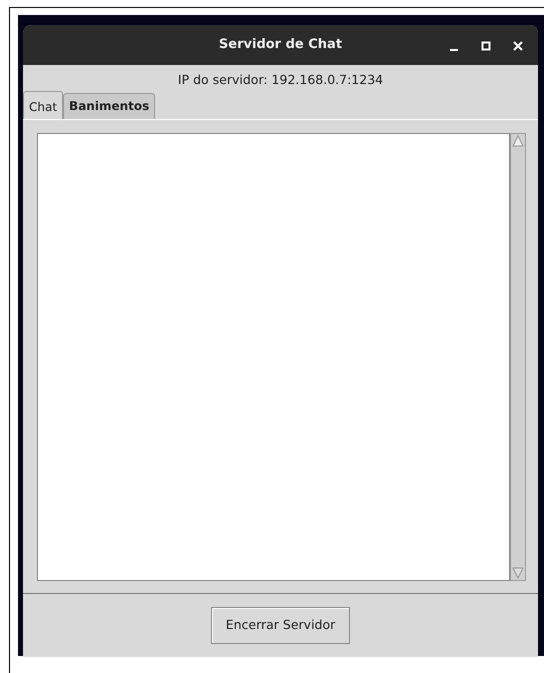 The width and height of the screenshot is (544, 673). What do you see at coordinates (280, 625) in the screenshot?
I see `stop-server-button: Encerrar Servidor` at bounding box center [280, 625].